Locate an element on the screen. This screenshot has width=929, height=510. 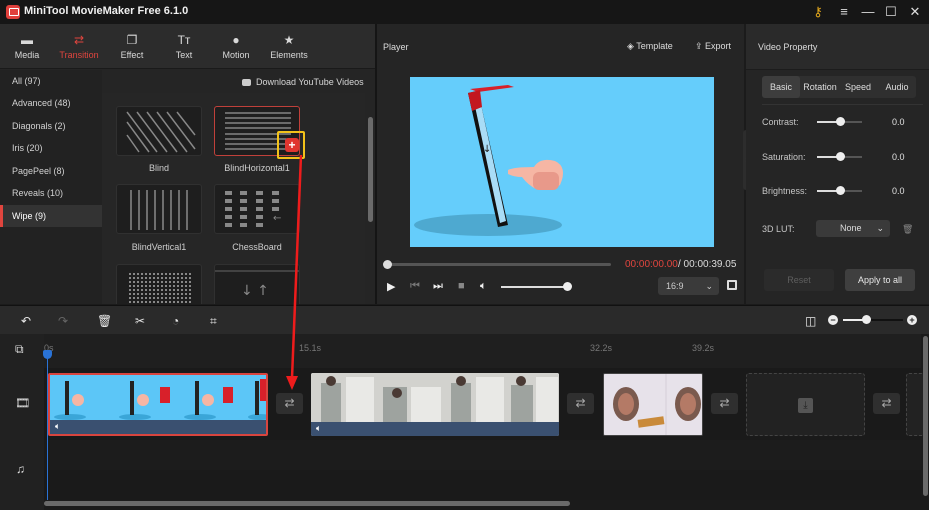
playback-progress-track is located at coordinates (499, 264).